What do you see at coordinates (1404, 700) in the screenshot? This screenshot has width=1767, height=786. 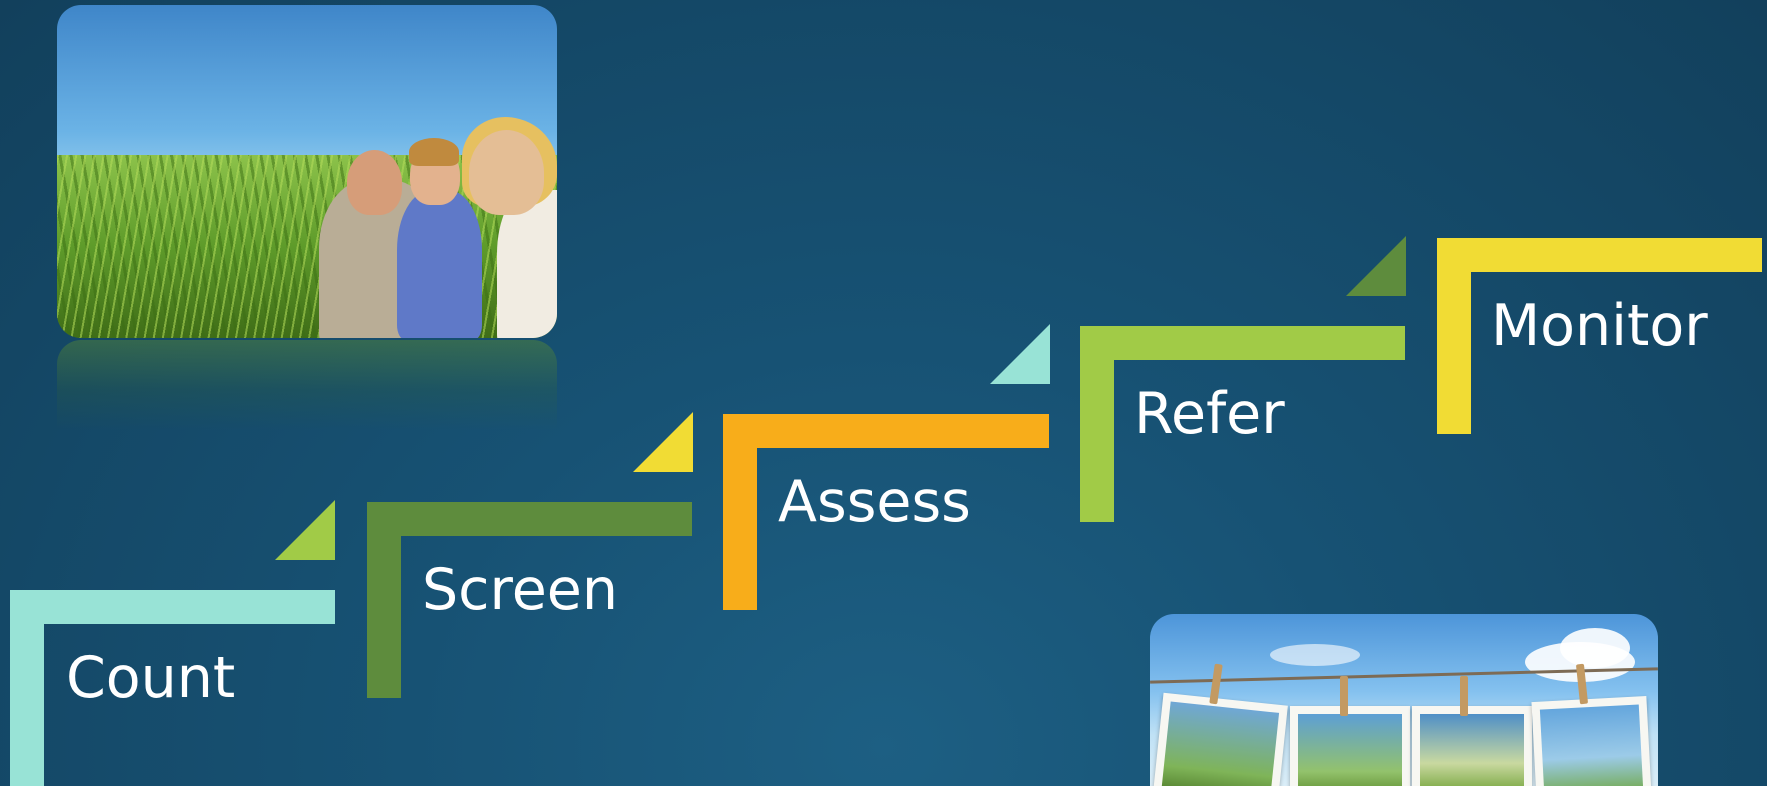 I see `clothesline-photos-image` at bounding box center [1404, 700].